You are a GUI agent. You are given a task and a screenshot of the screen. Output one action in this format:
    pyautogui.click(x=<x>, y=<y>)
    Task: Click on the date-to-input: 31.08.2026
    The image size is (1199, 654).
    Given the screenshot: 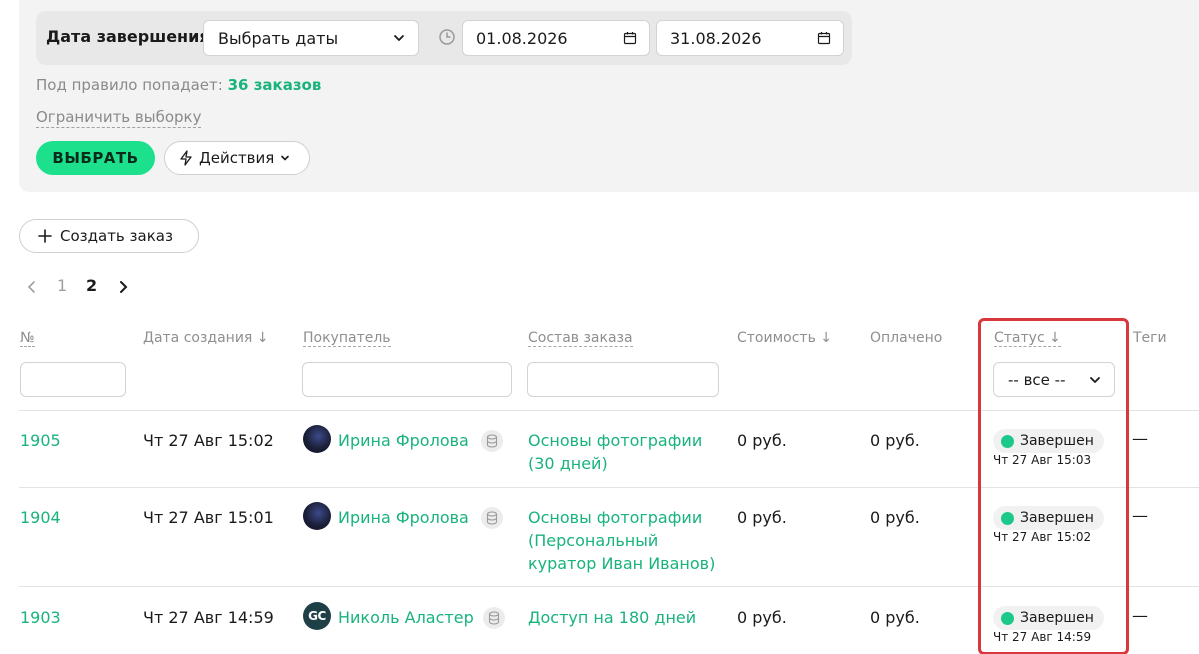 What is the action you would take?
    pyautogui.click(x=750, y=38)
    